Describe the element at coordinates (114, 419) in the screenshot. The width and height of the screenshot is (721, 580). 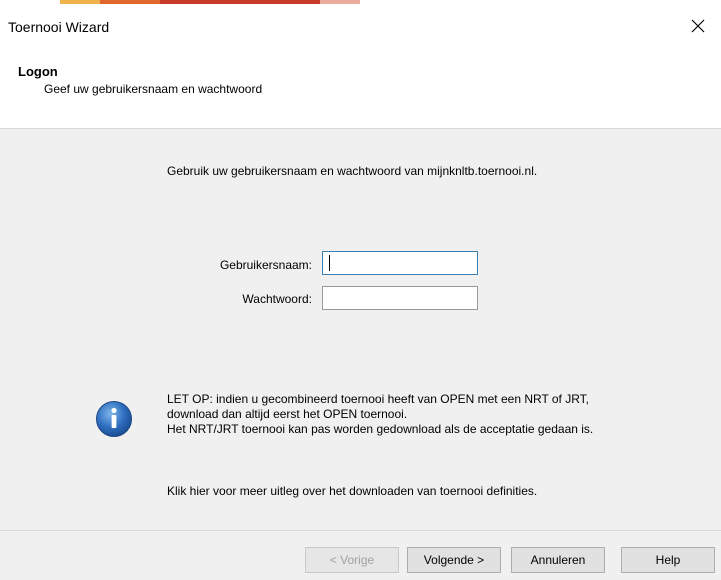
I see `info-icon` at that location.